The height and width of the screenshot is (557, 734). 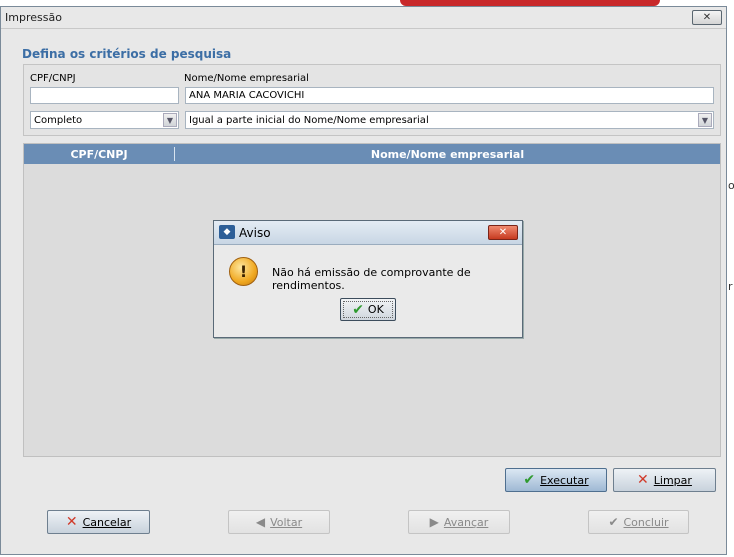 I want to click on grid-header: CPF/CNPJ Nome/Nome empresarial, so click(x=372, y=154).